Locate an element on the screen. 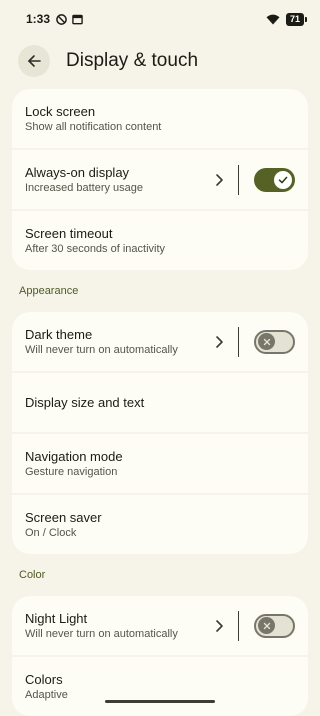 The image size is (320, 716). colors-item: Colors Adaptive is located at coordinates (160, 686).